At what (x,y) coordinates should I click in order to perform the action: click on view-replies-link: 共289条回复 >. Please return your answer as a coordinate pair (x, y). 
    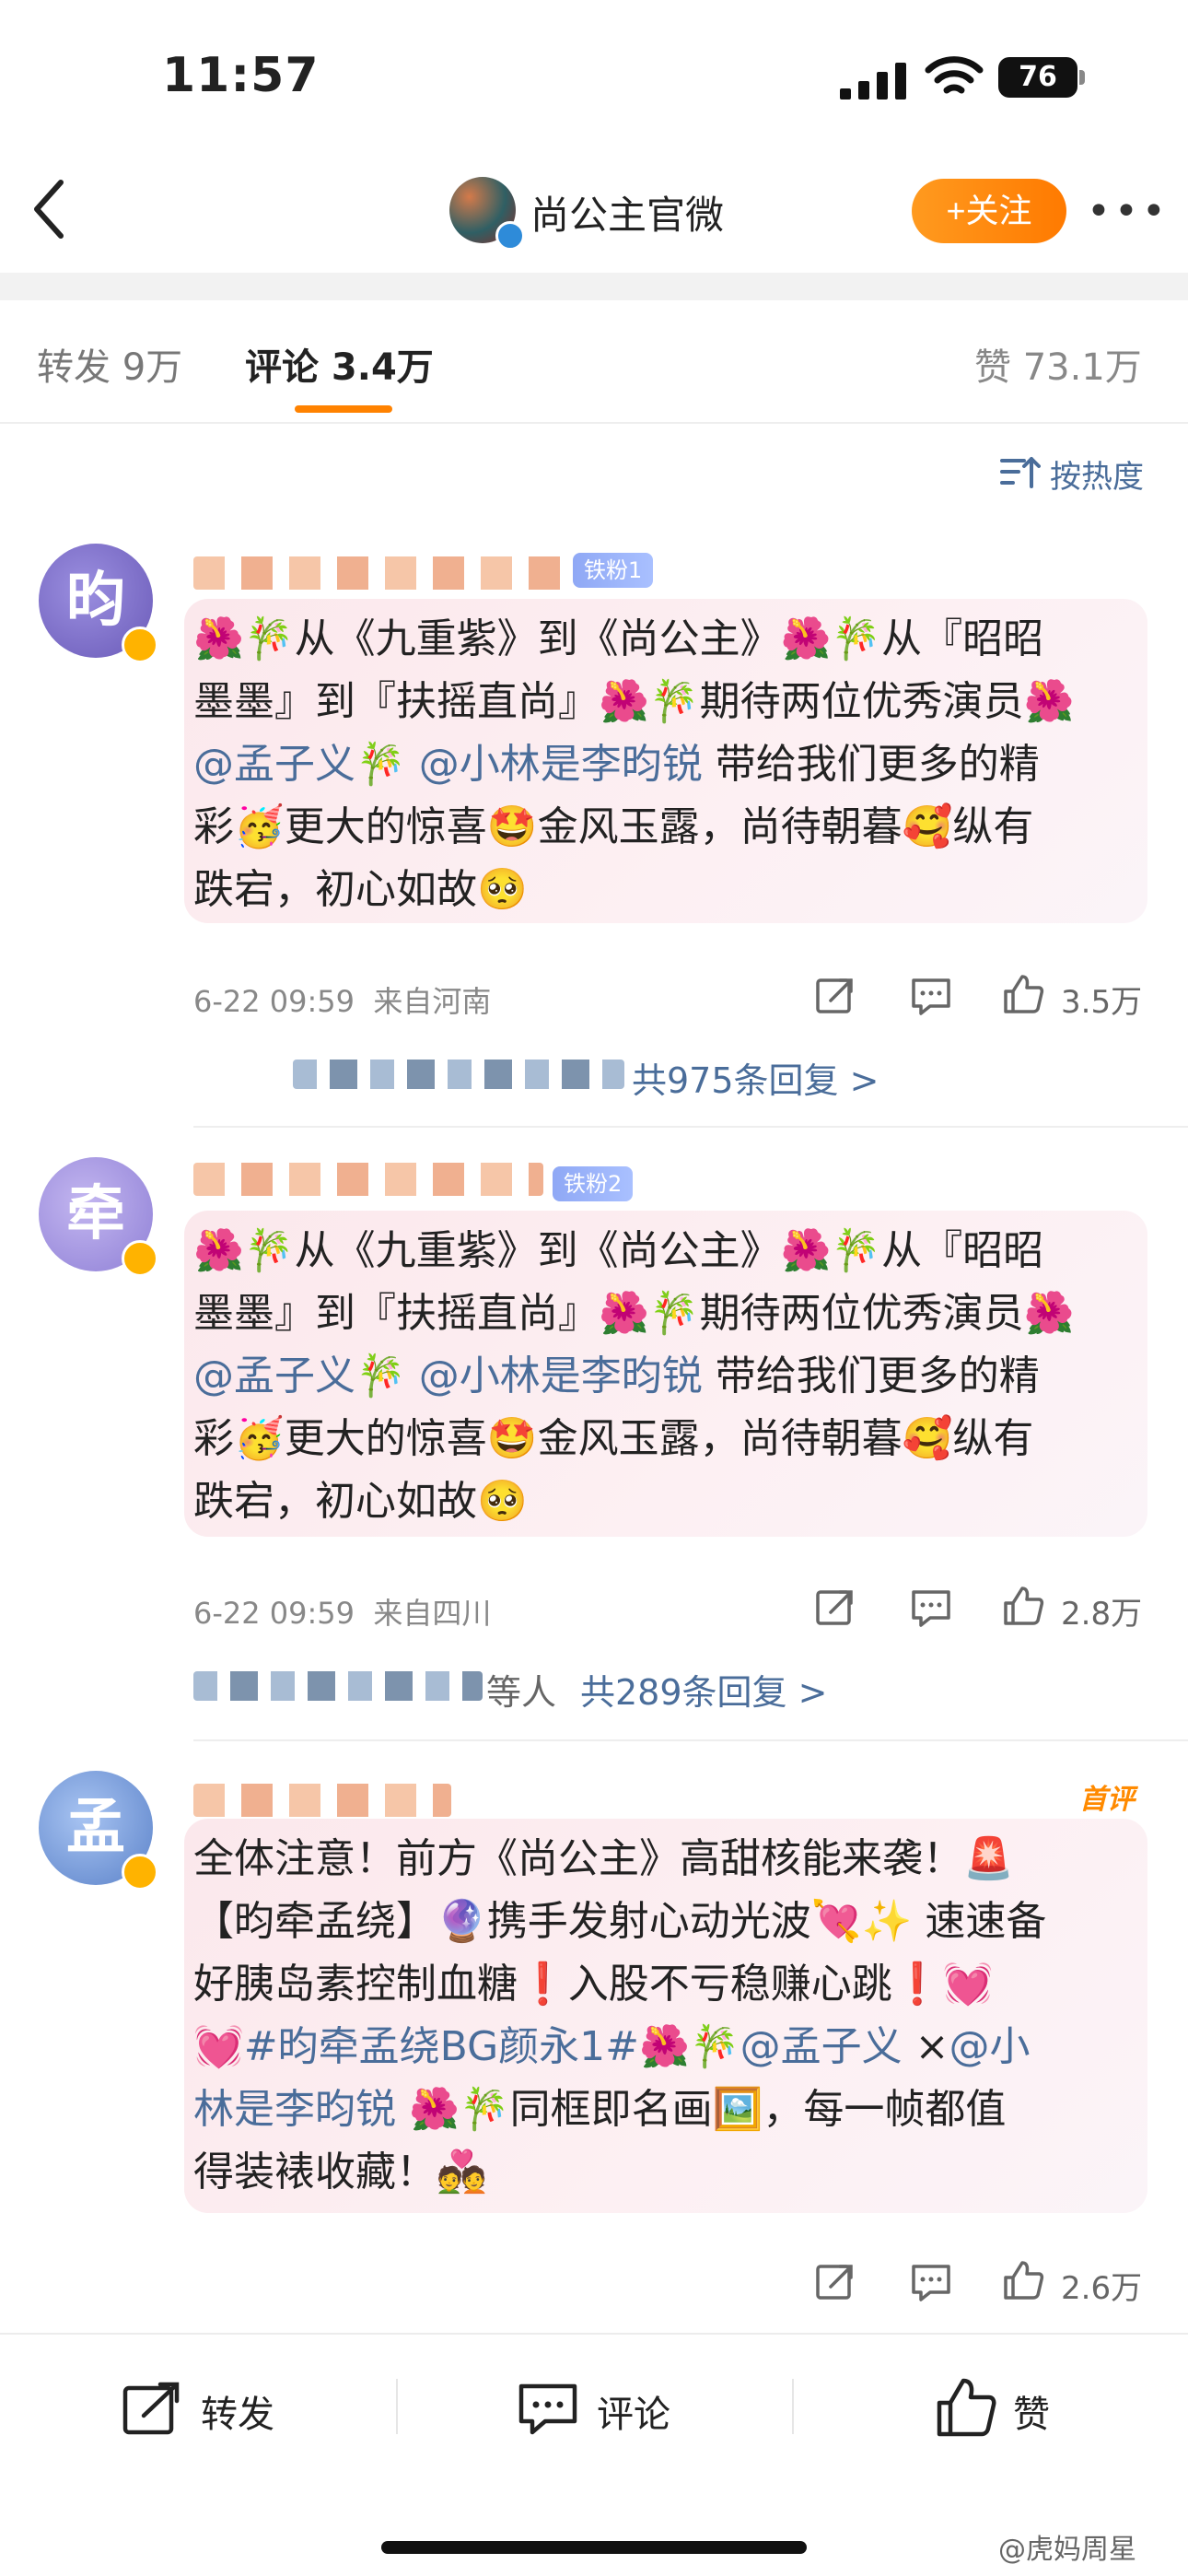
    Looking at the image, I should click on (703, 1689).